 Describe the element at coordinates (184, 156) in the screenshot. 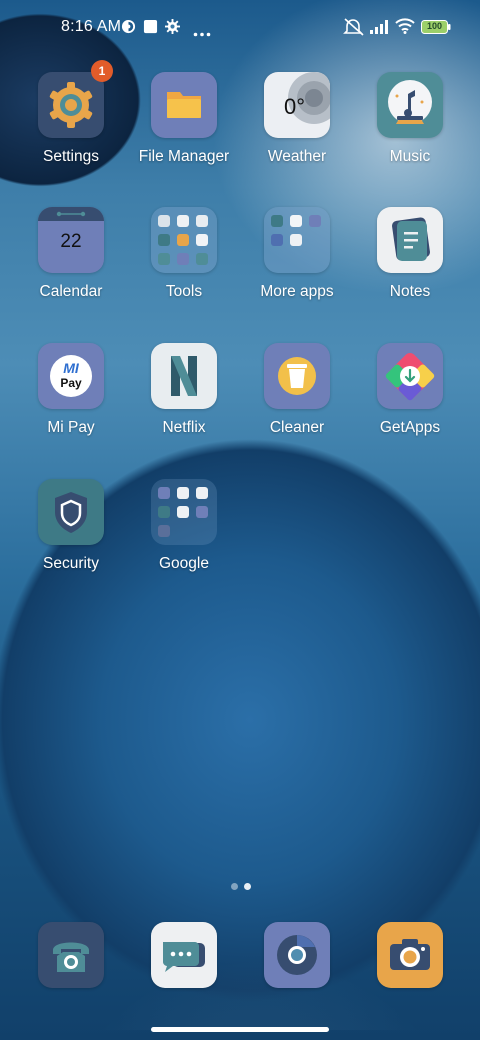

I see `app-label: File Manager` at that location.